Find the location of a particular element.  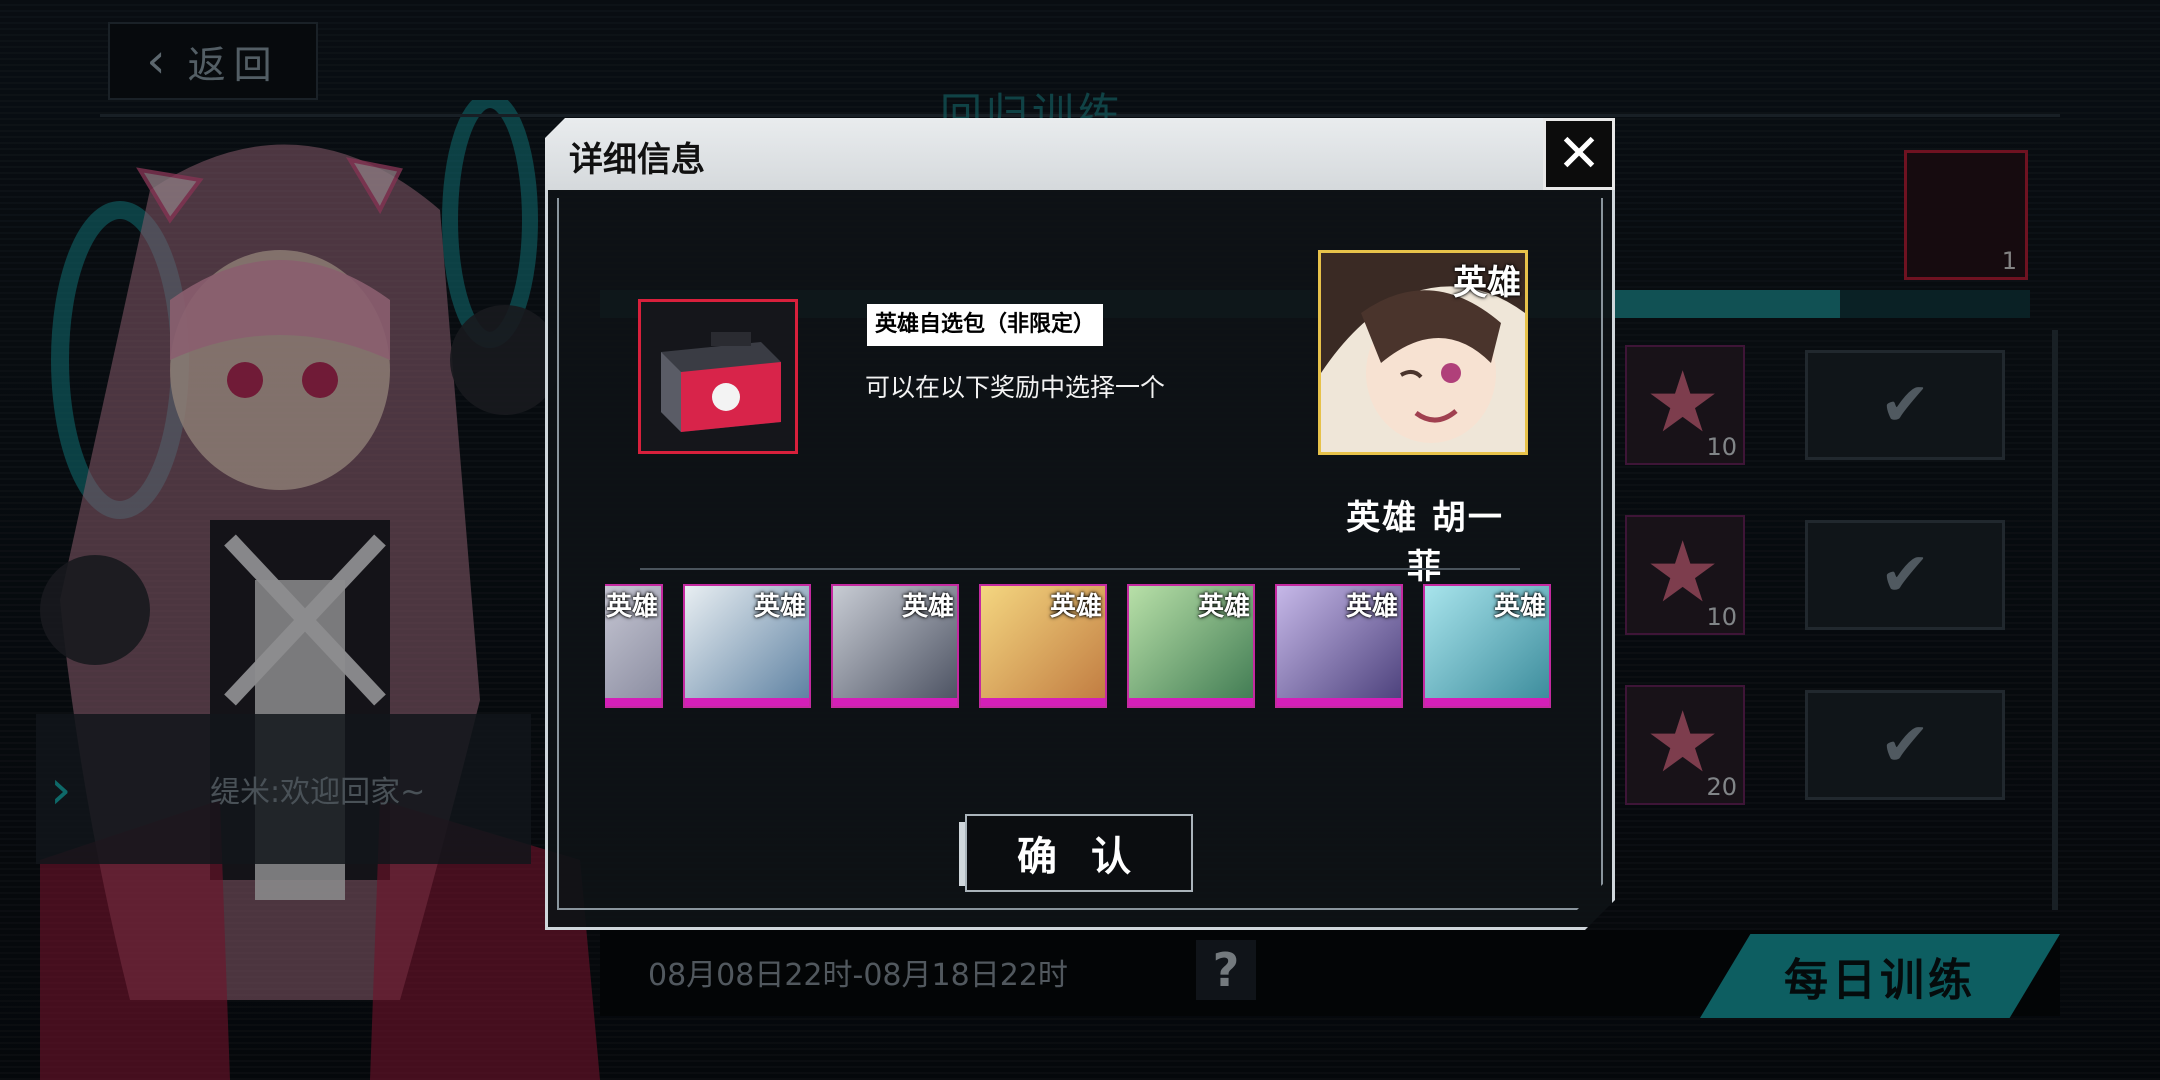

close-button: ✕ is located at coordinates (1579, 154).